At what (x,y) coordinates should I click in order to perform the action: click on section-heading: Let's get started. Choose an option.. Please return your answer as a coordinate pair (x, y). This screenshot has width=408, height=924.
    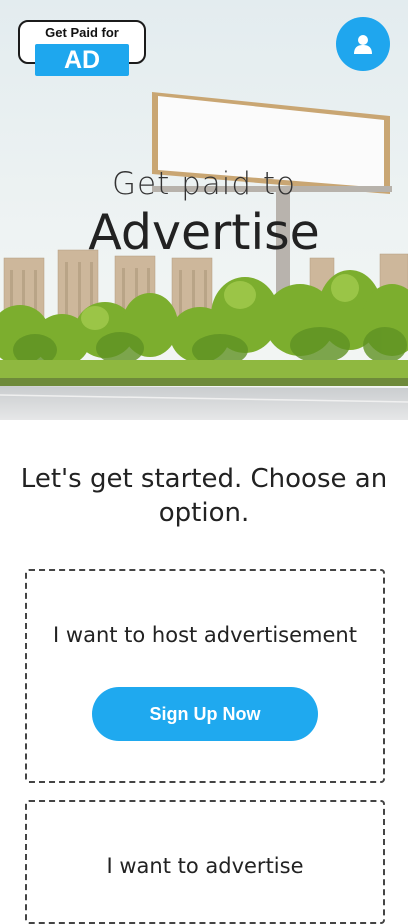
    Looking at the image, I should click on (204, 496).